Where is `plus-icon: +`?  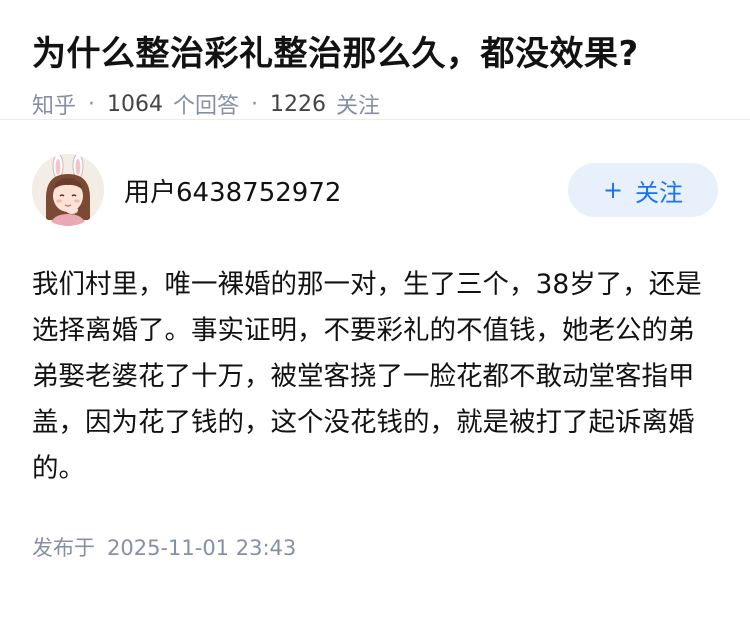
plus-icon: + is located at coordinates (613, 190).